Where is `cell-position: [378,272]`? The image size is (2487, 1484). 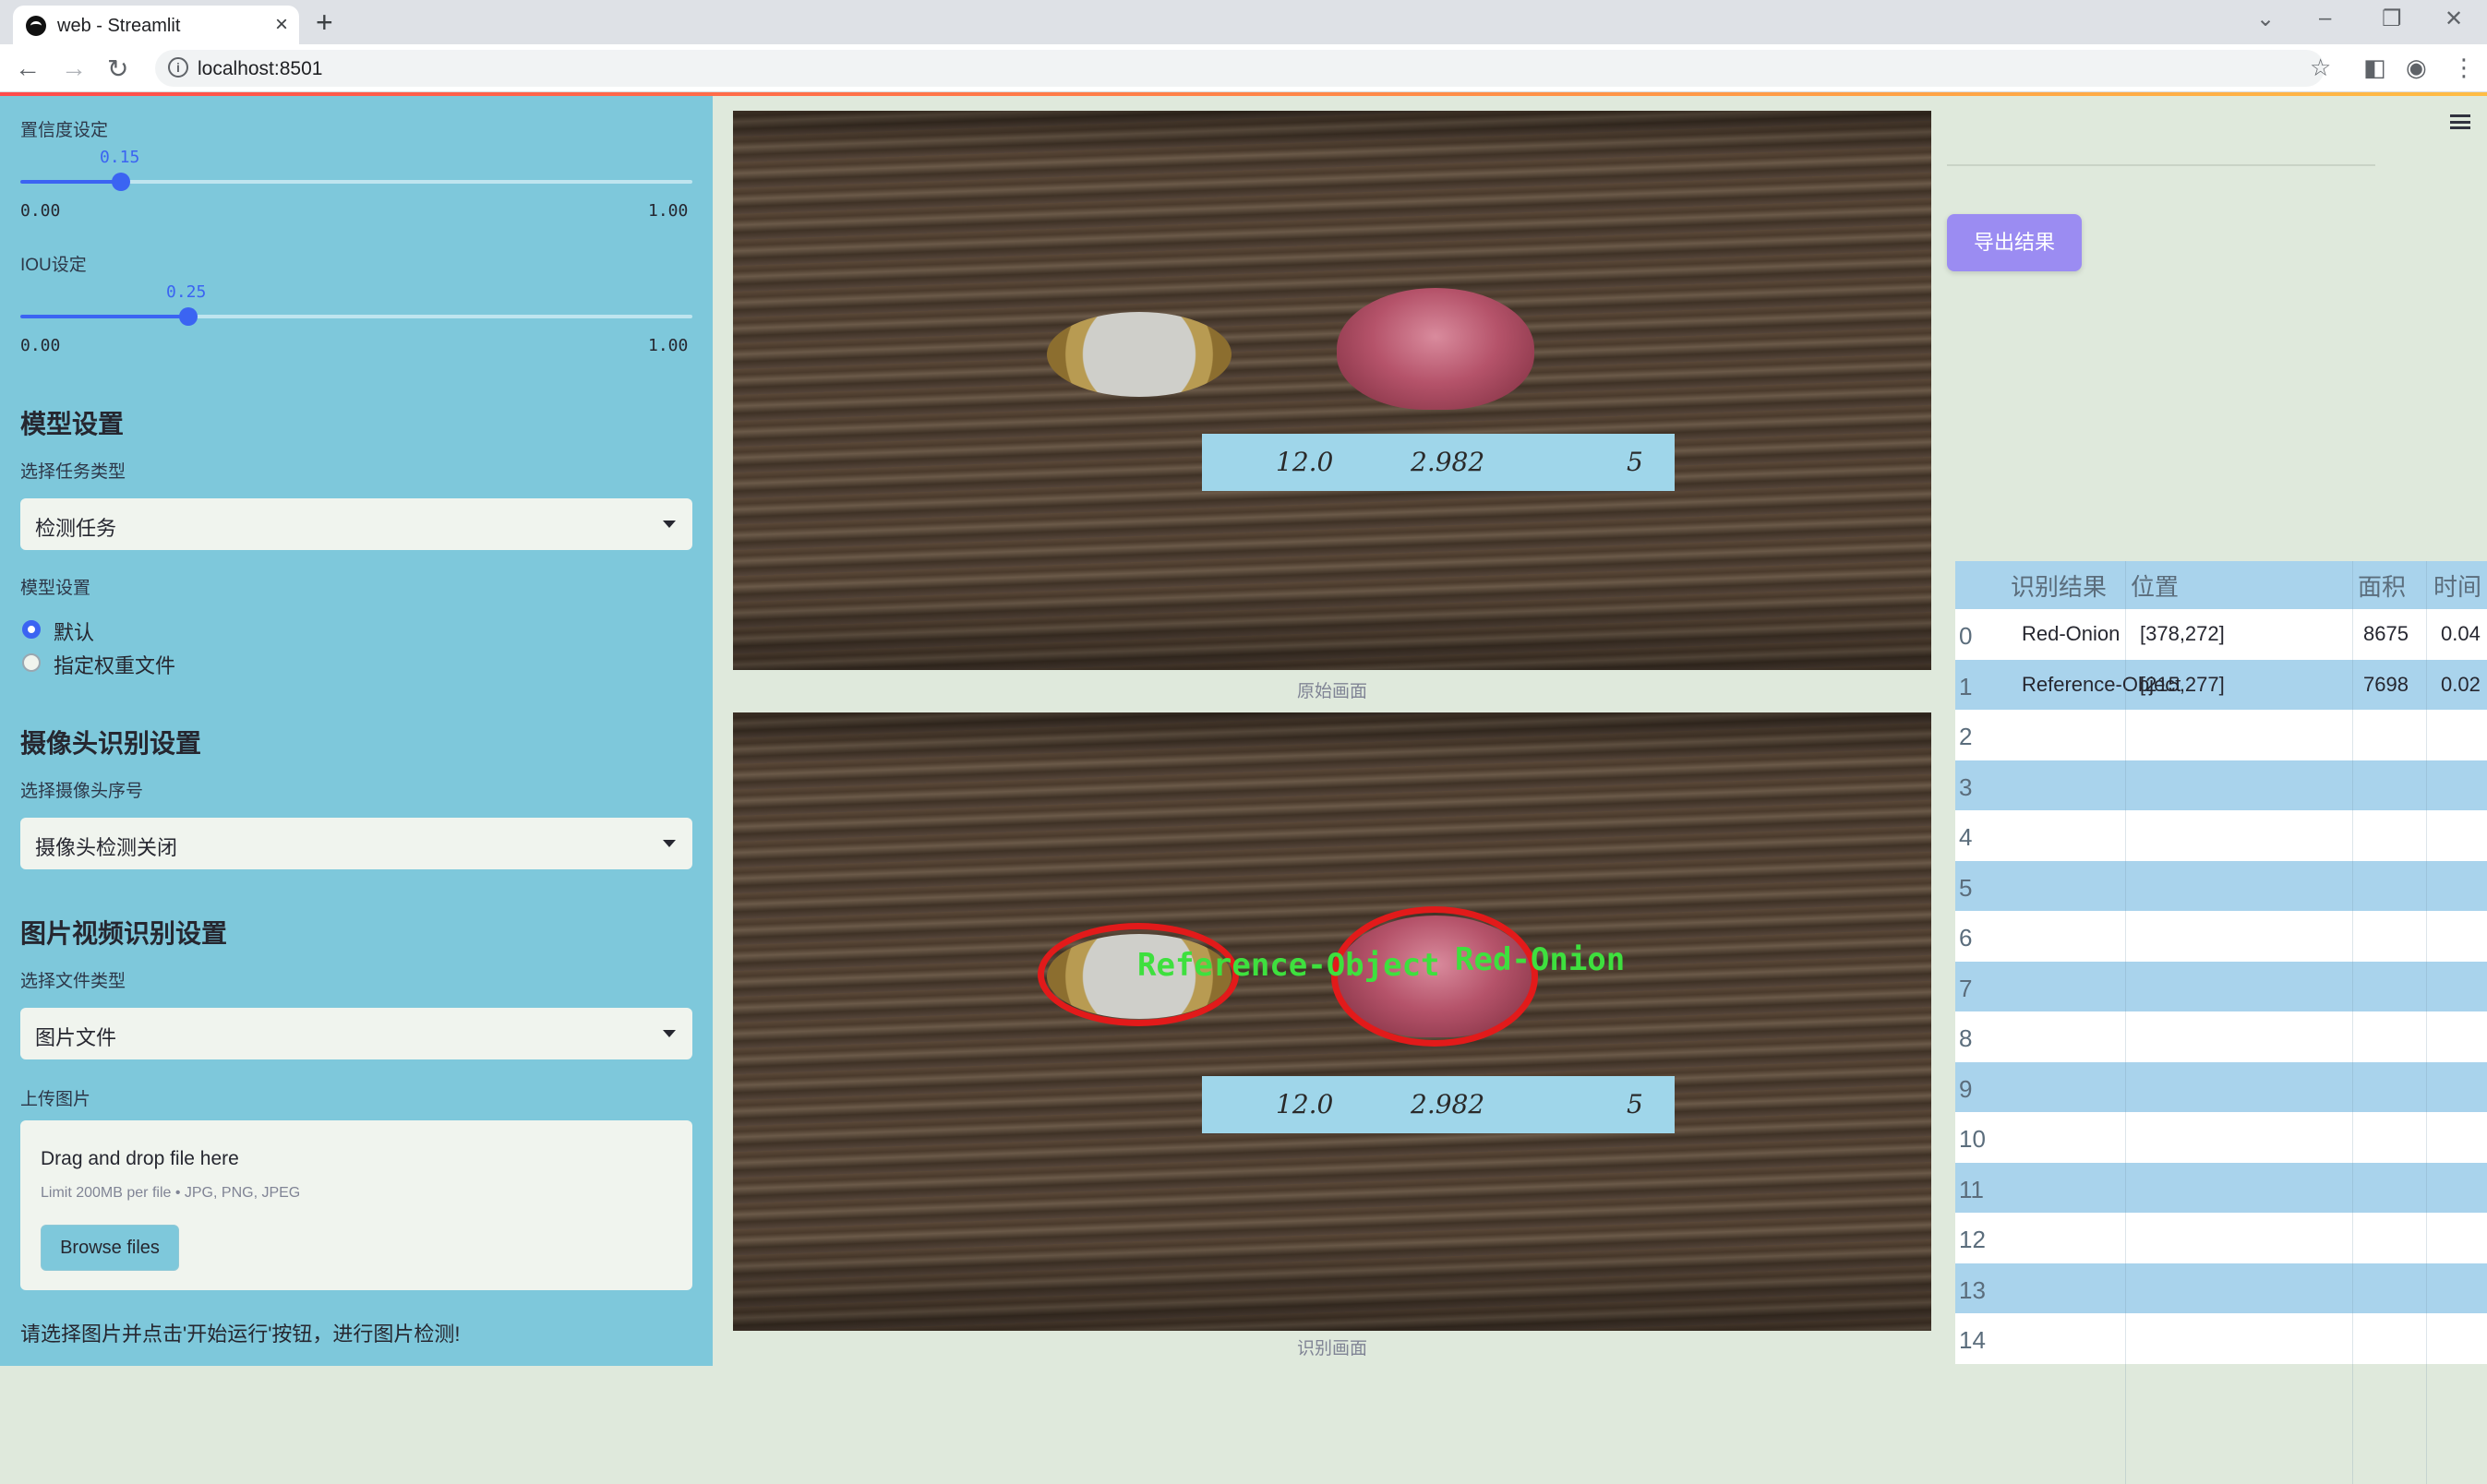 cell-position: [378,272] is located at coordinates (2182, 633).